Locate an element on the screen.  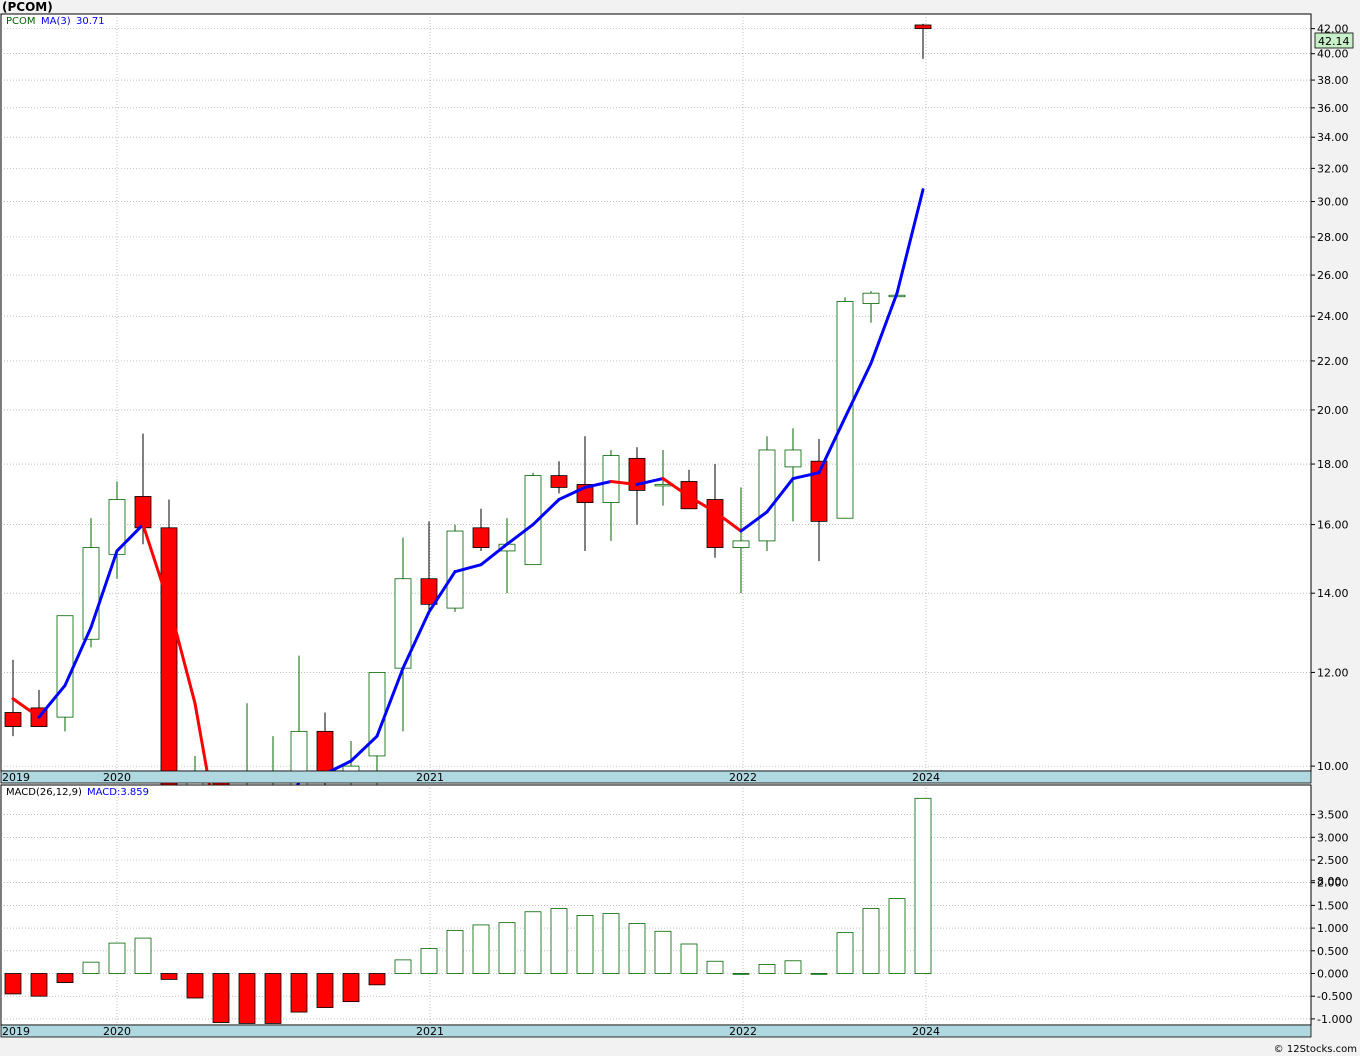
macd-tick-label: 0.000 is located at coordinates (1333, 974).